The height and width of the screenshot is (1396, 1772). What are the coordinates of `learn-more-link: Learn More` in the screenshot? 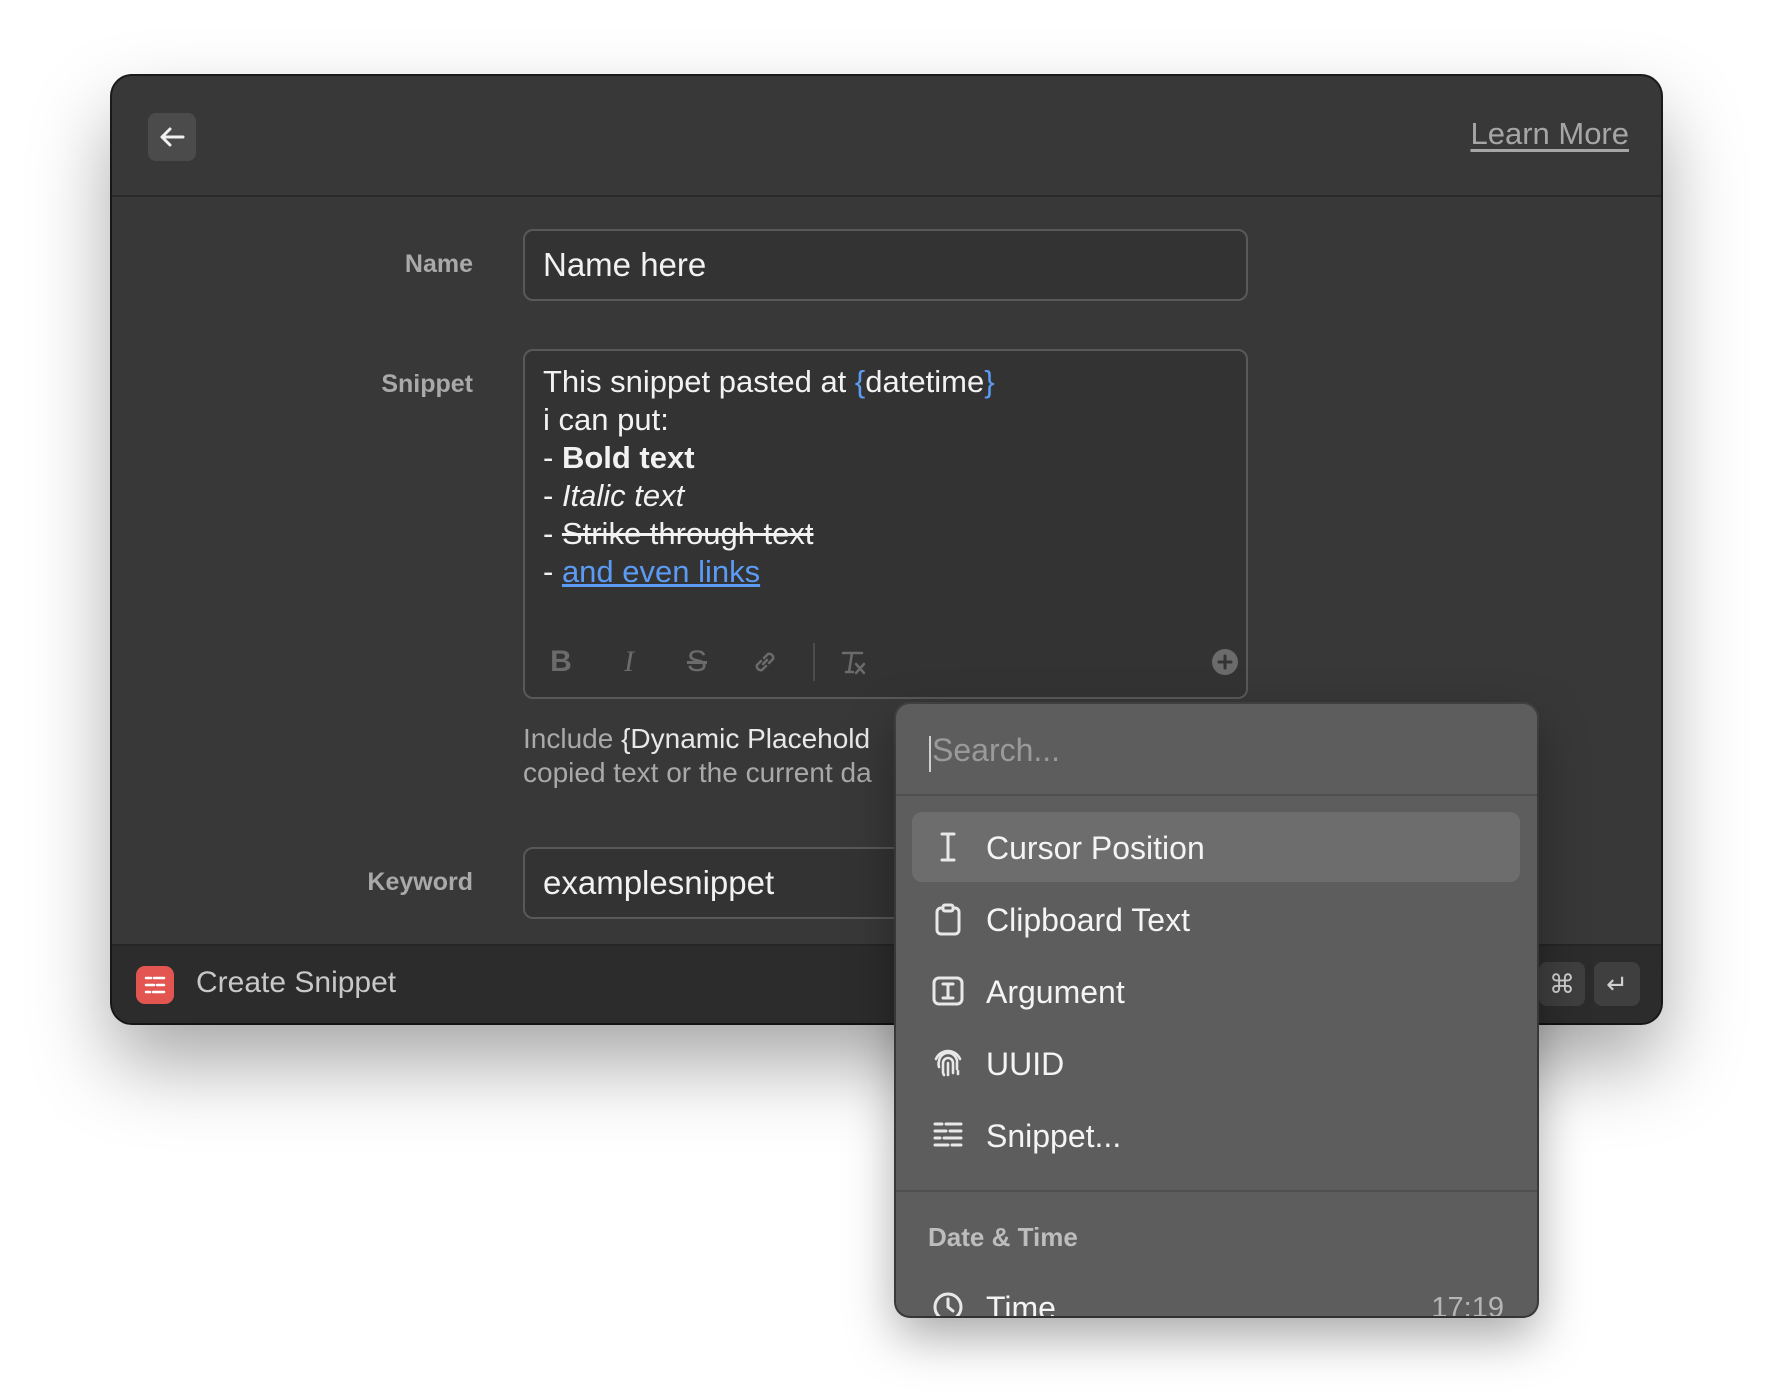 It's located at (1549, 134).